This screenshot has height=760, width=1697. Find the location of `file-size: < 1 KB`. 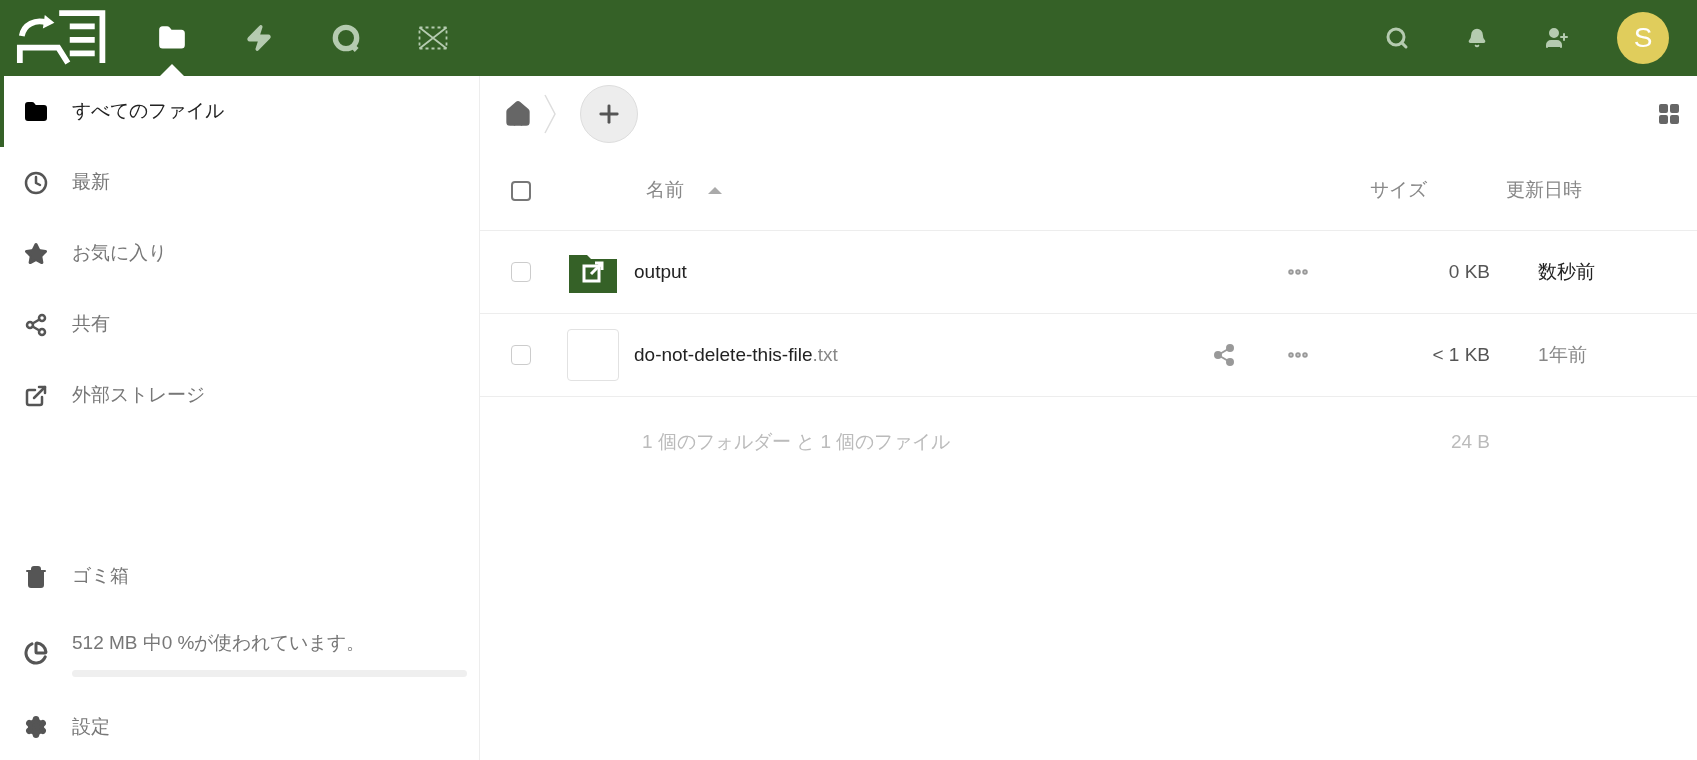

file-size: < 1 KB is located at coordinates (1460, 354).